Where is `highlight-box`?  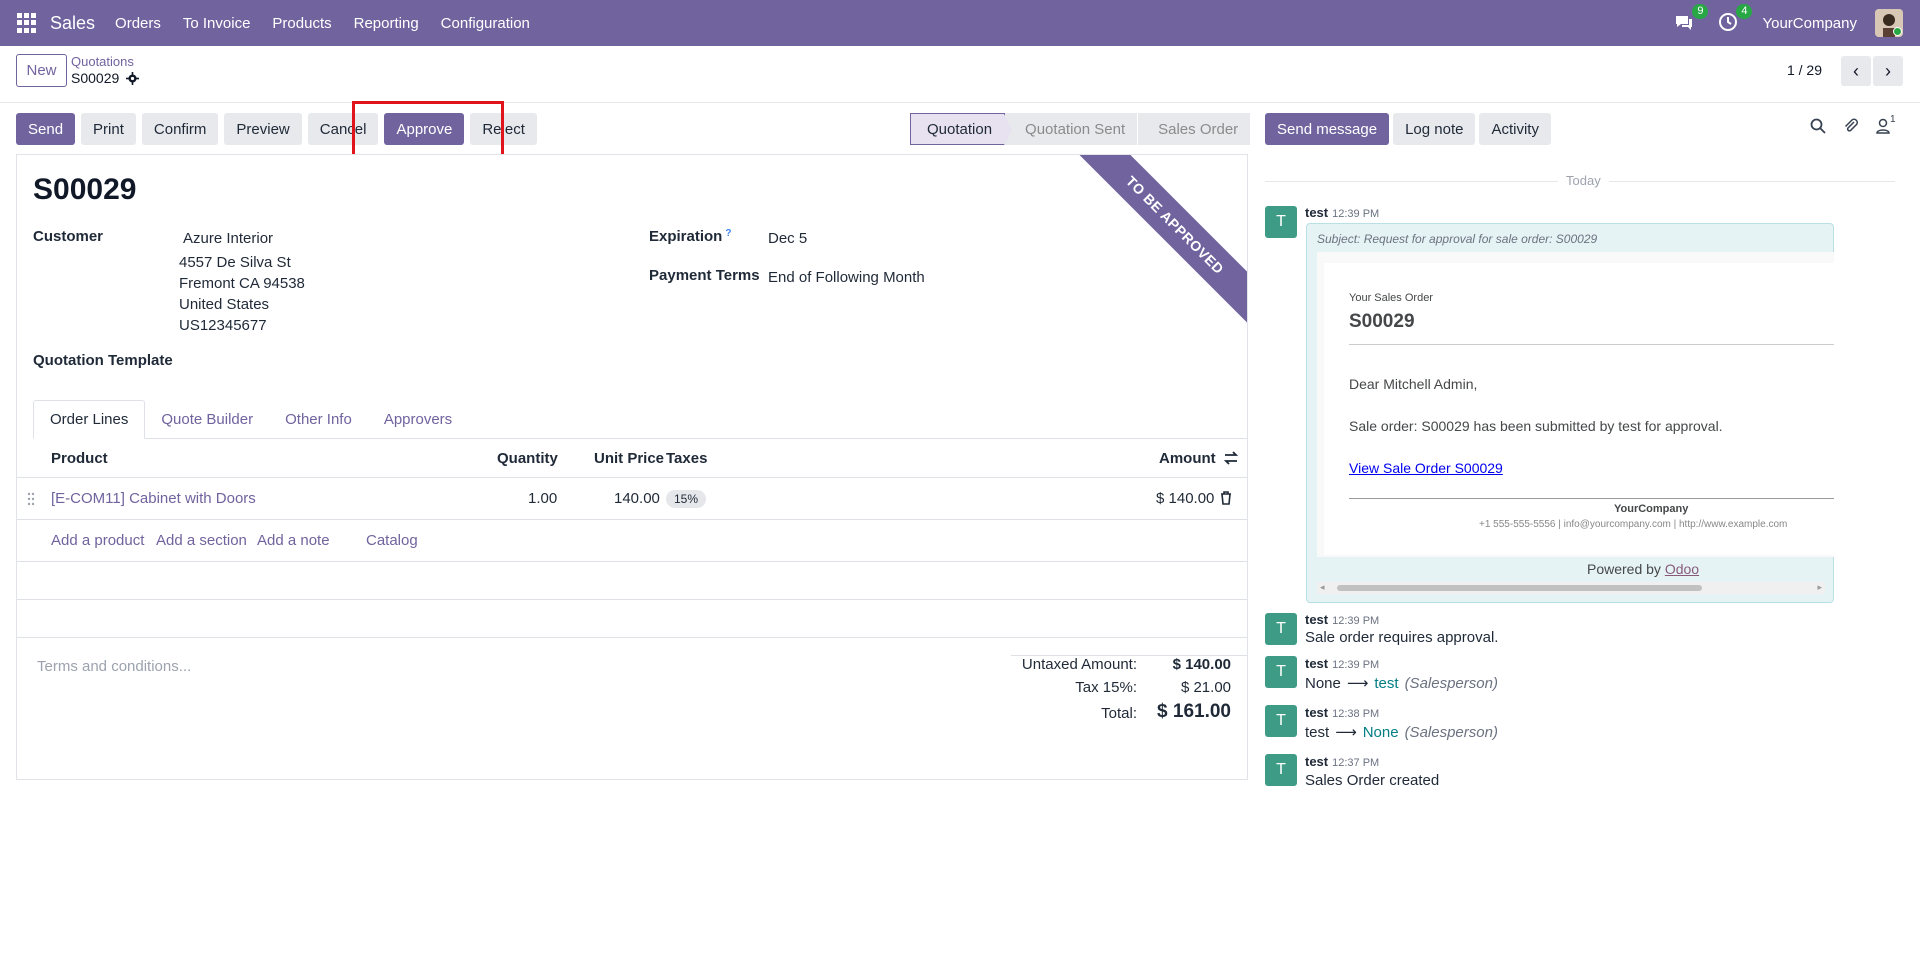 highlight-box is located at coordinates (428, 129).